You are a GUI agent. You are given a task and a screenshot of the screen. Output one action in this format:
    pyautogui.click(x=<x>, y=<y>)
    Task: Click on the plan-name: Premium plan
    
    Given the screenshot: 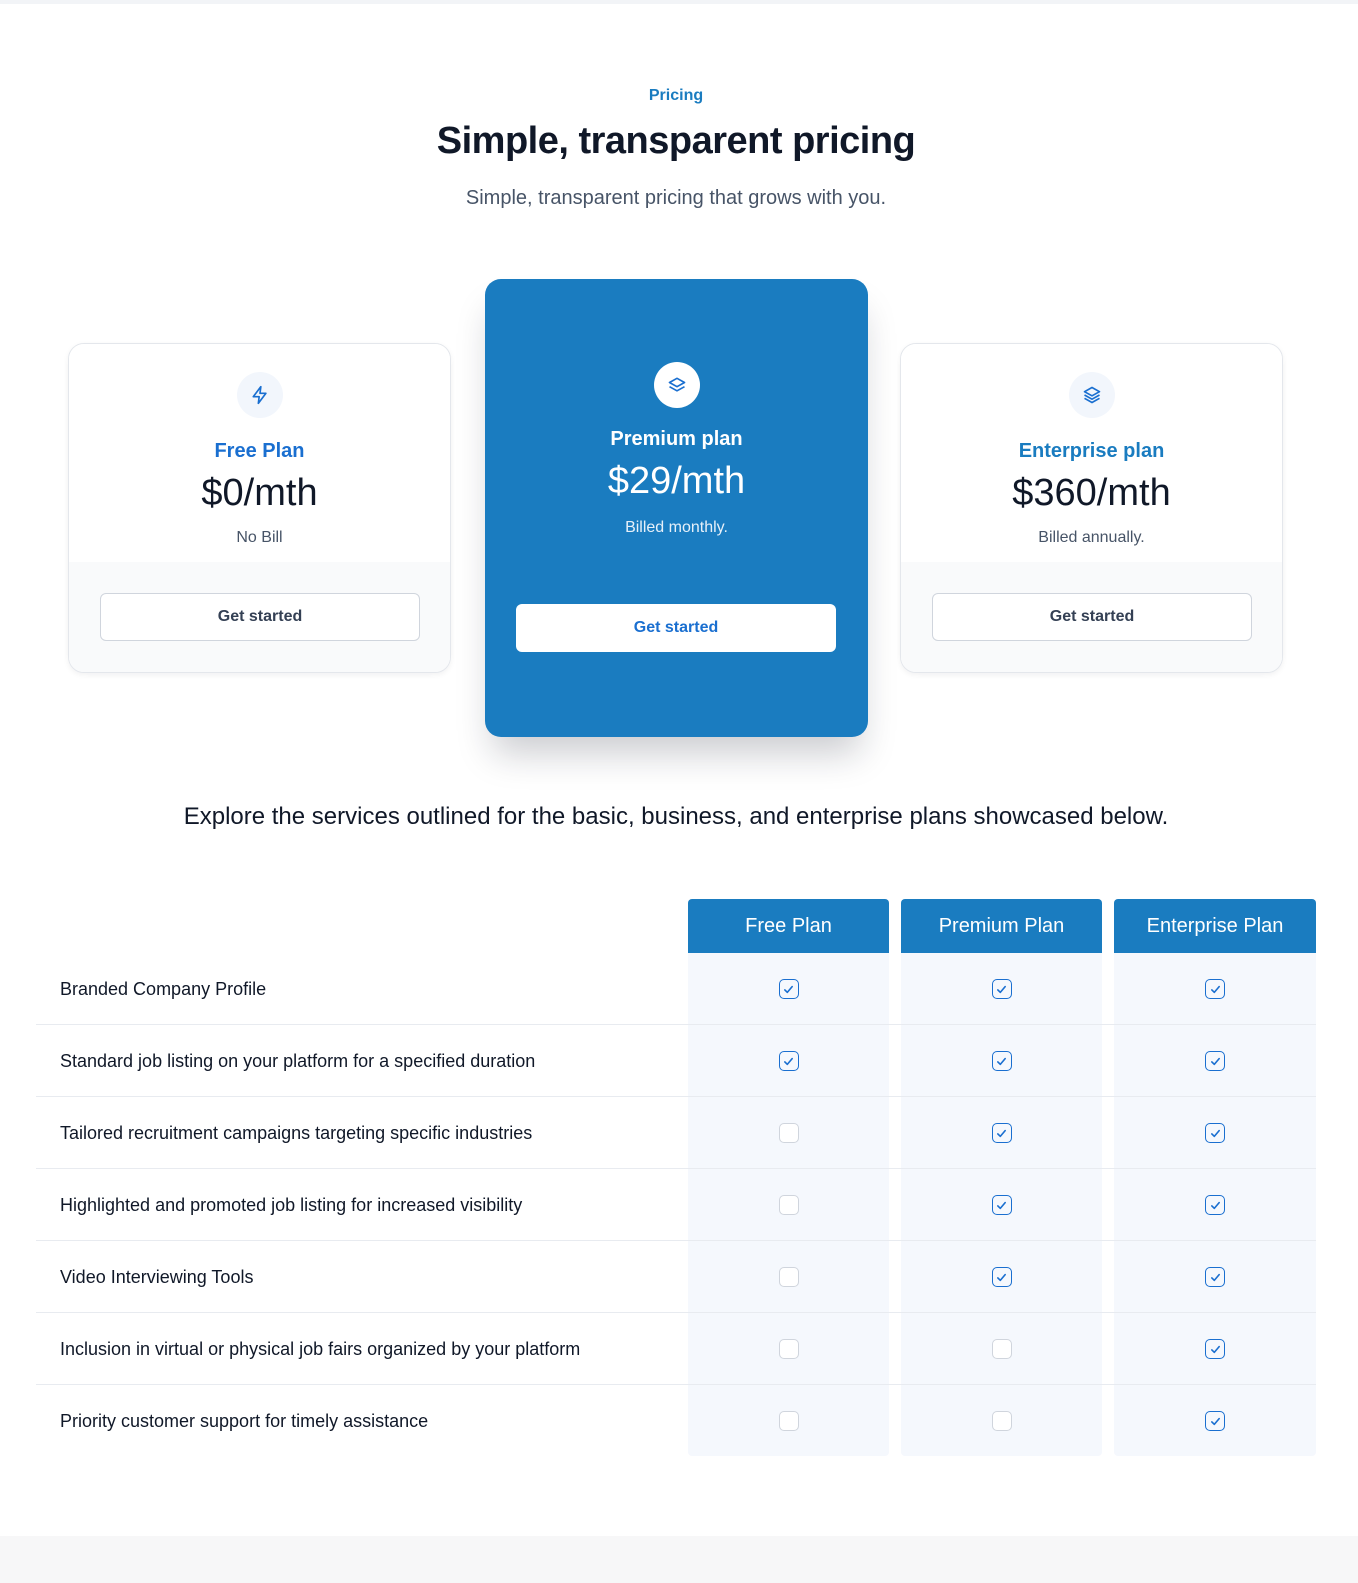 What is the action you would take?
    pyautogui.click(x=676, y=439)
    